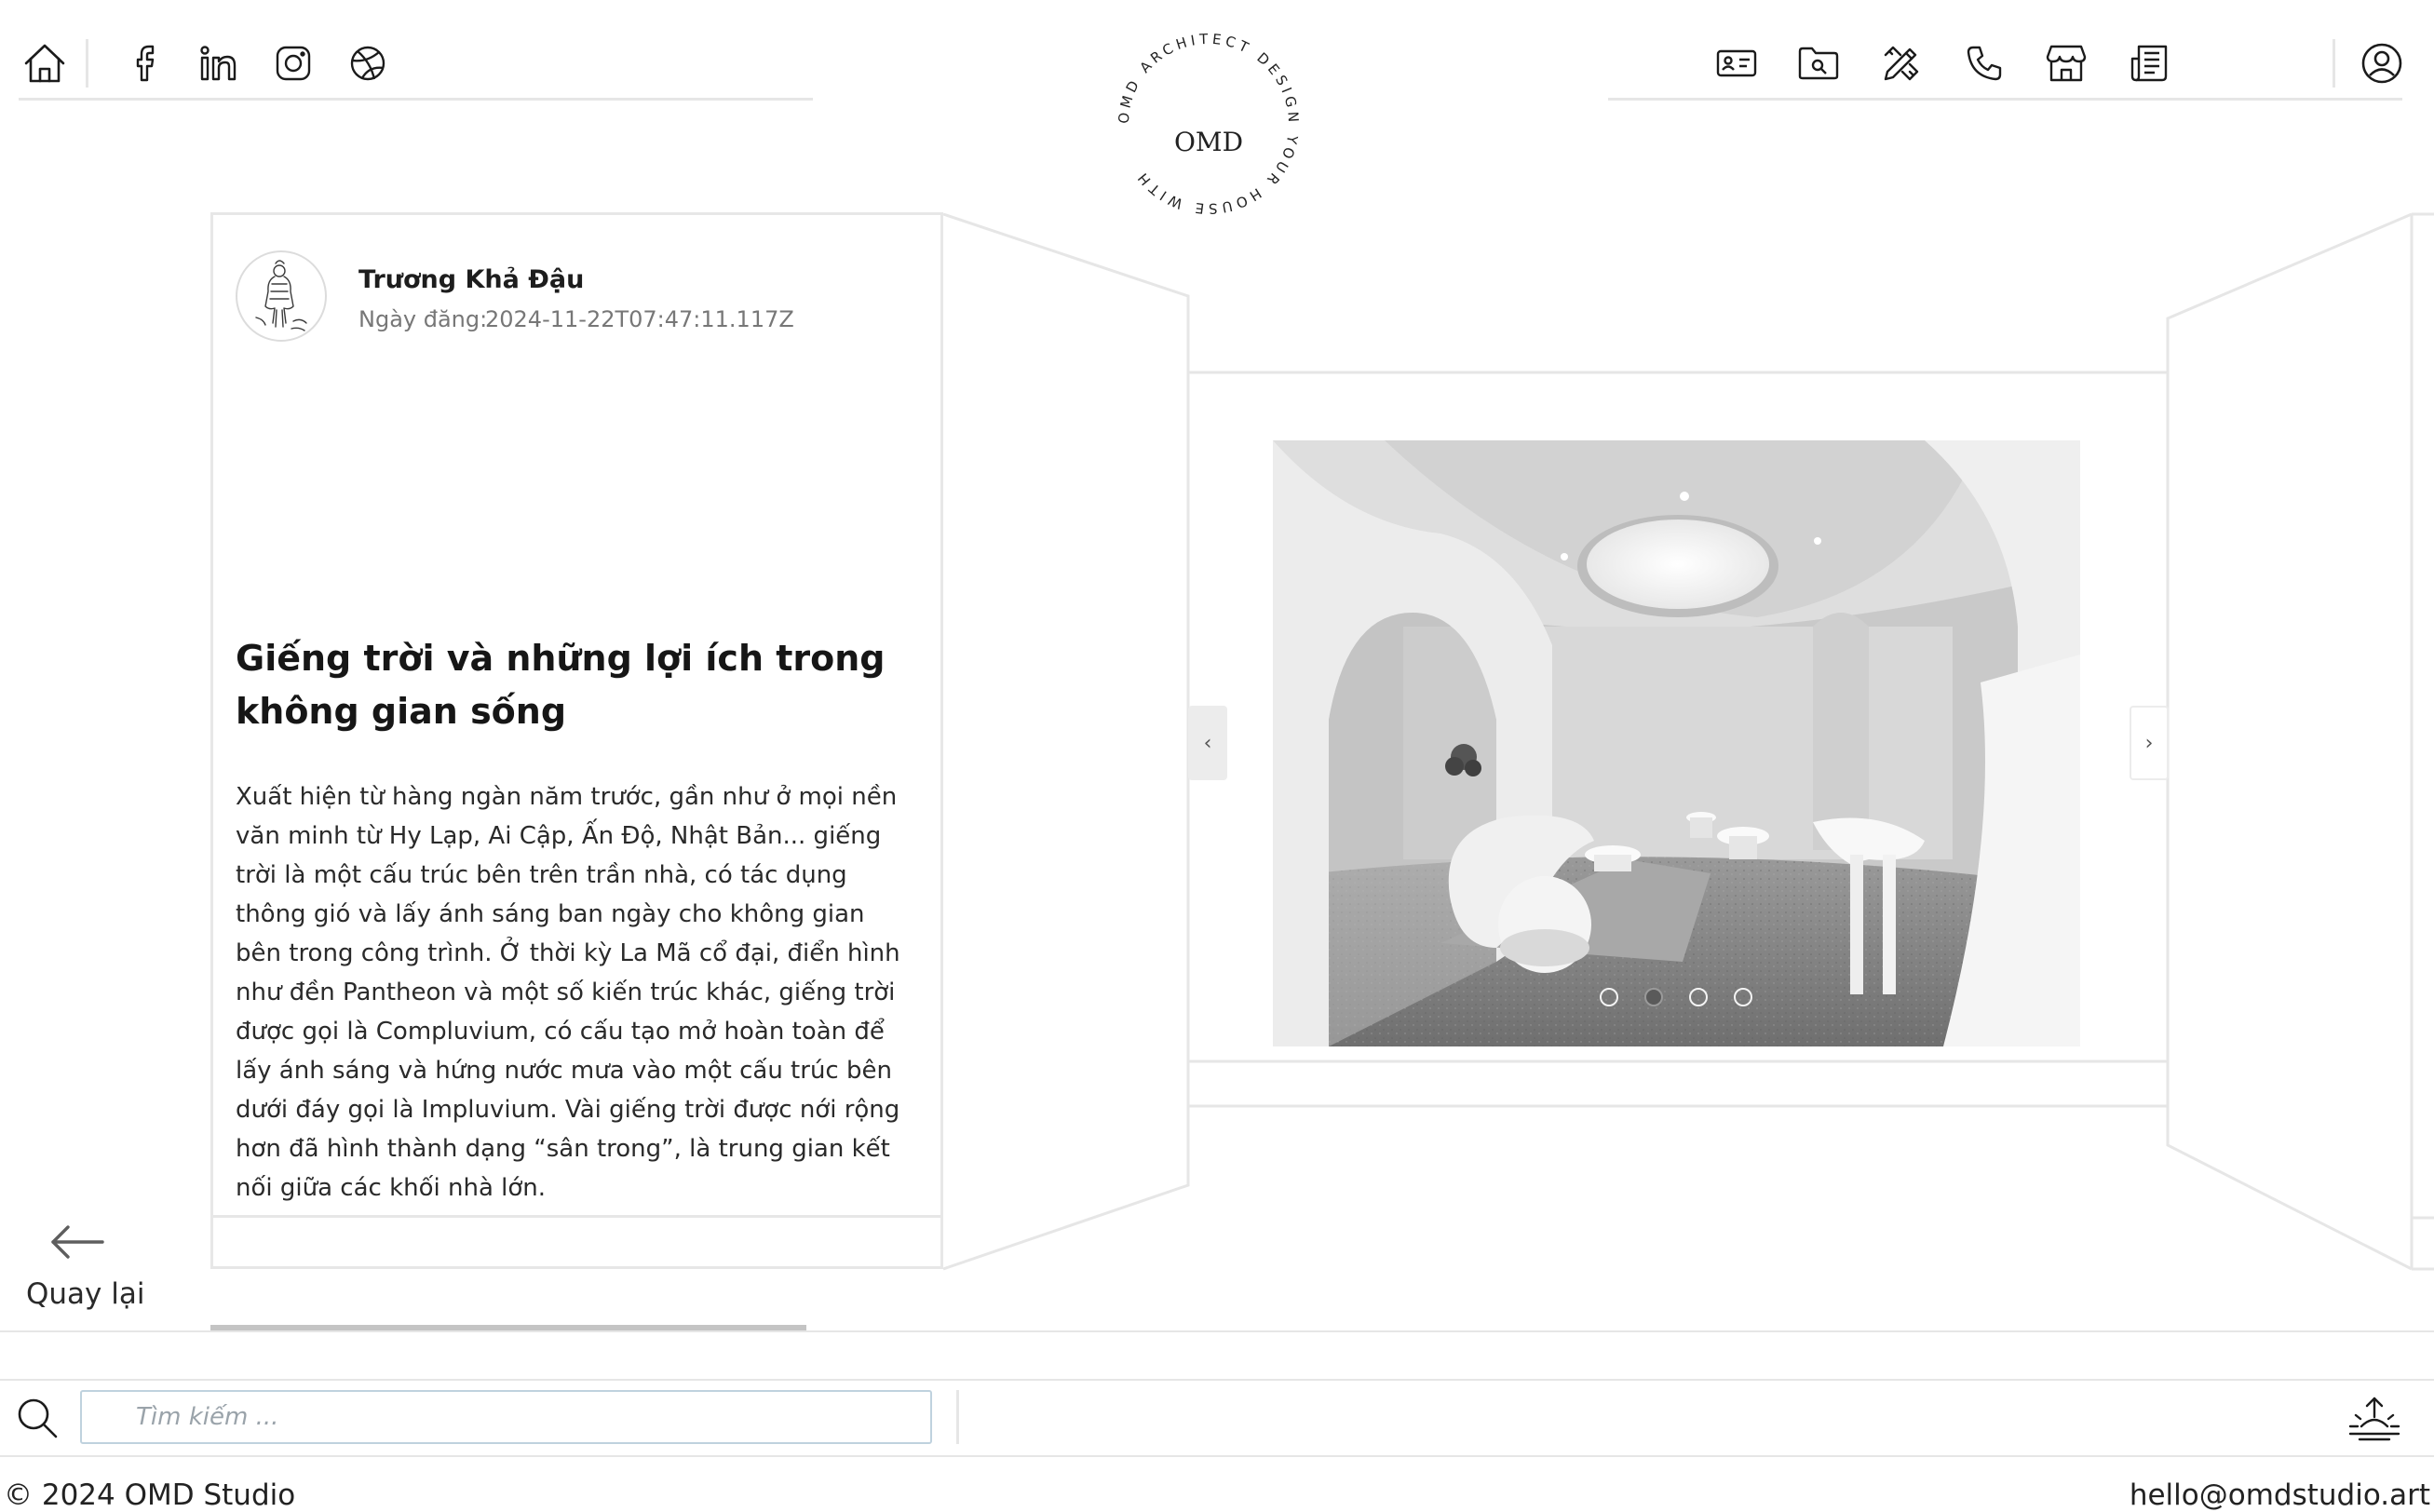 The image size is (2434, 1512). I want to click on contact-email-link: hello@omdstudio.art, so click(2280, 1495).